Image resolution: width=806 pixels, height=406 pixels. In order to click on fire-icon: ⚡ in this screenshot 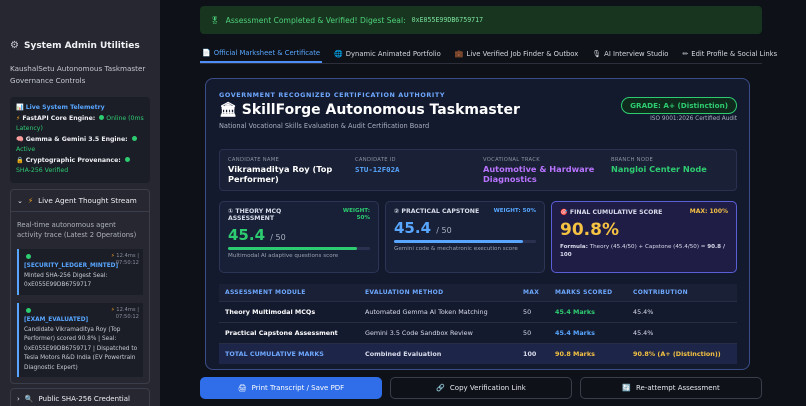, I will do `click(31, 200)`.